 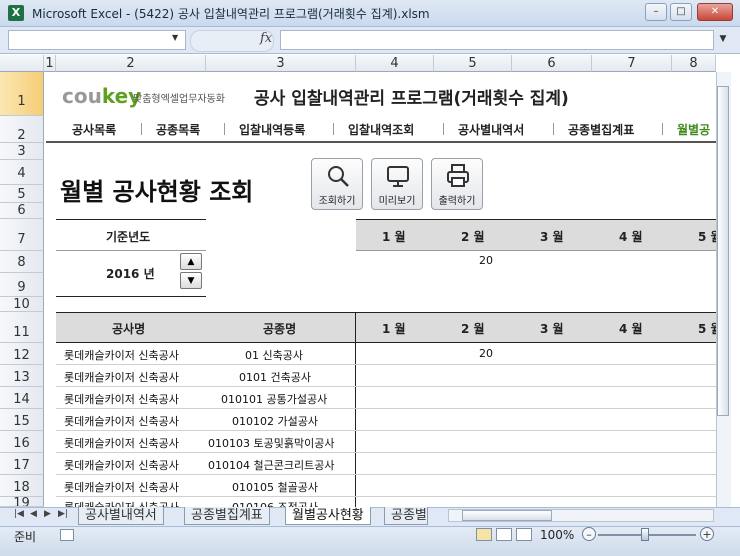 What do you see at coordinates (25, 537) in the screenshot?
I see `status-ready: 준비` at bounding box center [25, 537].